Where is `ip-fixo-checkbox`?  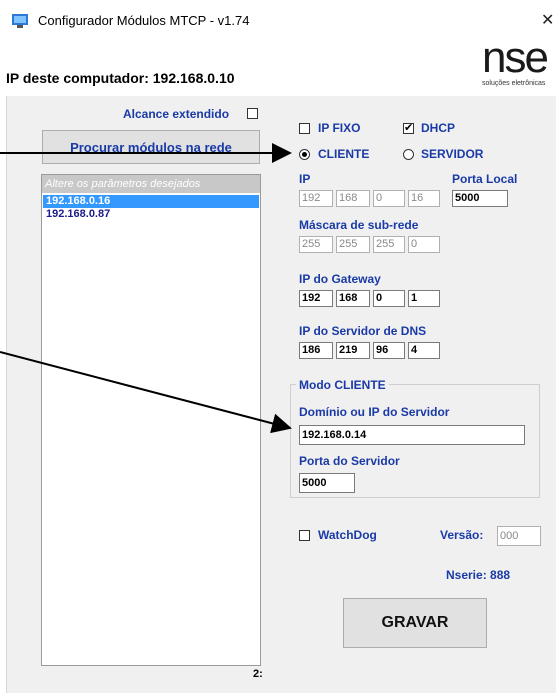
ip-fixo-checkbox is located at coordinates (304, 128).